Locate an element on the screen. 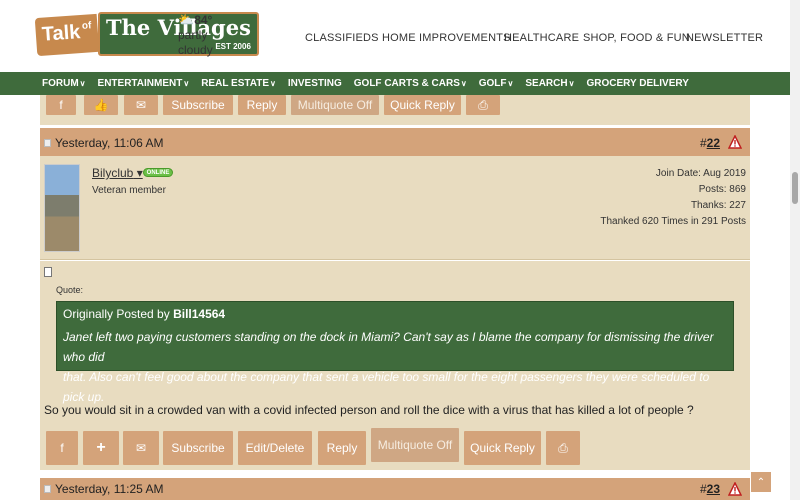 The width and height of the screenshot is (800, 500). post-icon is located at coordinates (48, 272).